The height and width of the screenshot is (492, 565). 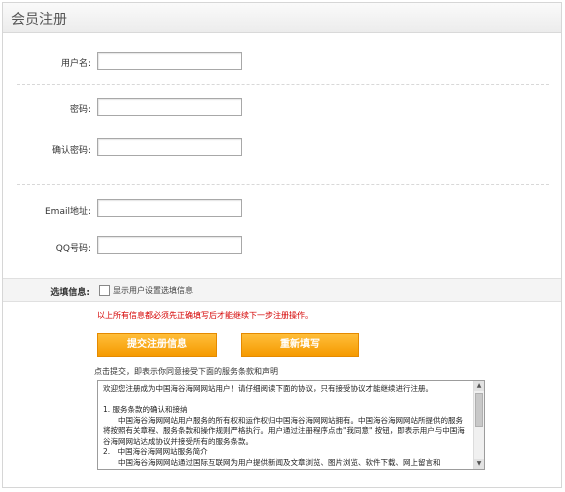 I want to click on username-label: 用户名:, so click(x=75, y=64).